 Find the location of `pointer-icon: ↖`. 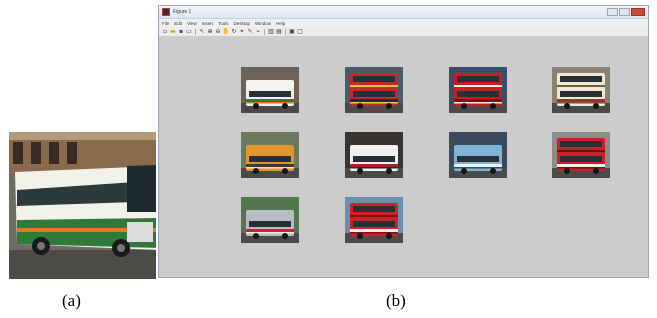

pointer-icon: ↖ is located at coordinates (202, 31).